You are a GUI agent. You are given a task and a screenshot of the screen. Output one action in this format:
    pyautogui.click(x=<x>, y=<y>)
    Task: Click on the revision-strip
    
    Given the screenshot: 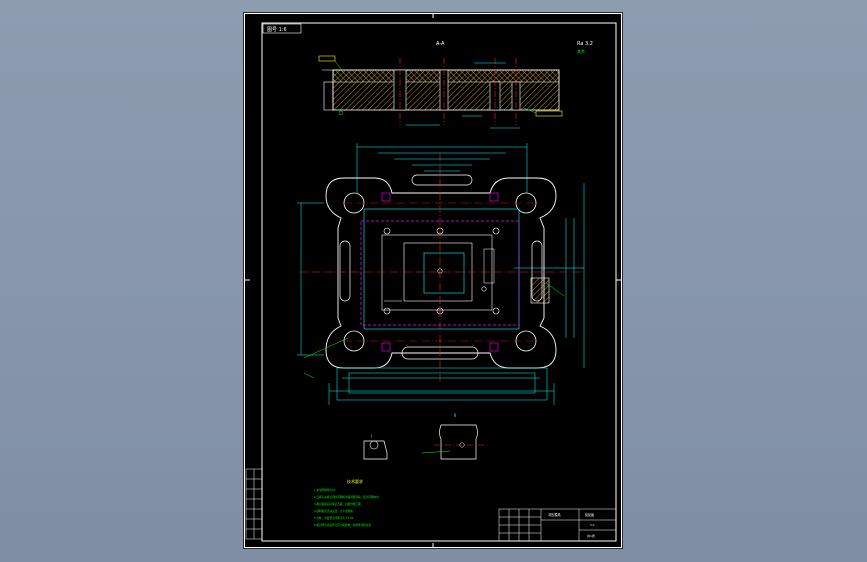 What is the action you would take?
    pyautogui.click(x=254, y=504)
    